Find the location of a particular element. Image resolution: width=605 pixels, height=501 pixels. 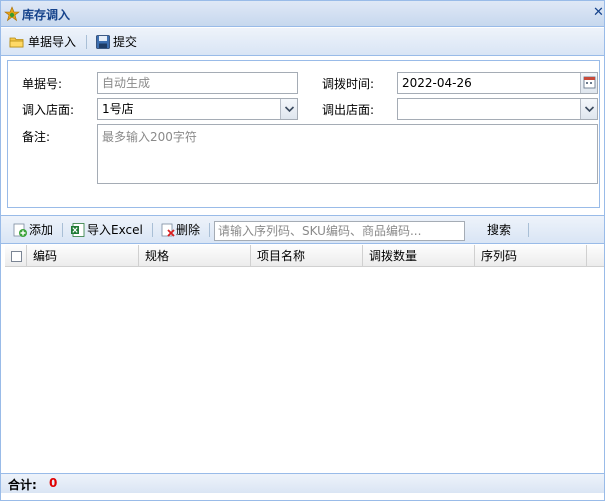

grid-header: 编码 规格 项目名称 调拨数量 序列码 is located at coordinates (304, 256).